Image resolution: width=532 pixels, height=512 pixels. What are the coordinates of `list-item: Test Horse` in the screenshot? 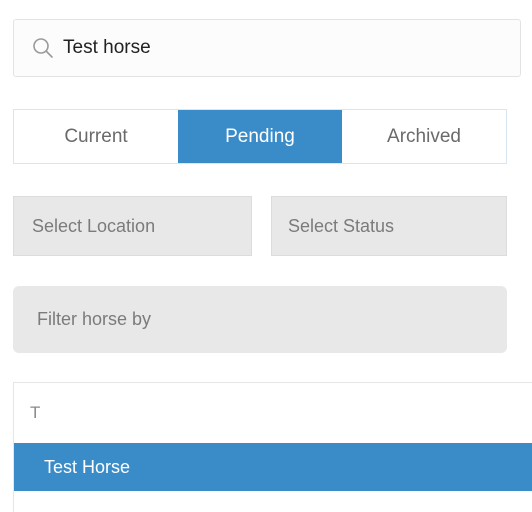 It's located at (273, 467).